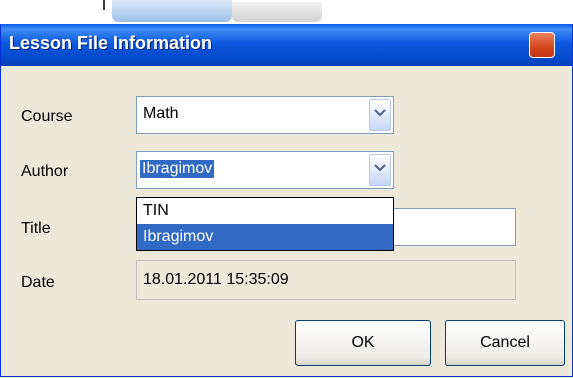  What do you see at coordinates (36, 228) in the screenshot?
I see `title-label: Title` at bounding box center [36, 228].